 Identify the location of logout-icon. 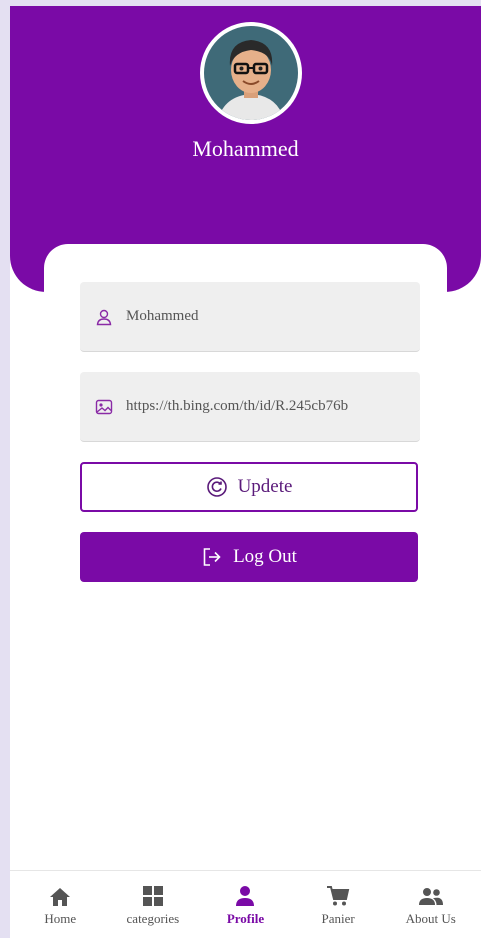
(212, 557).